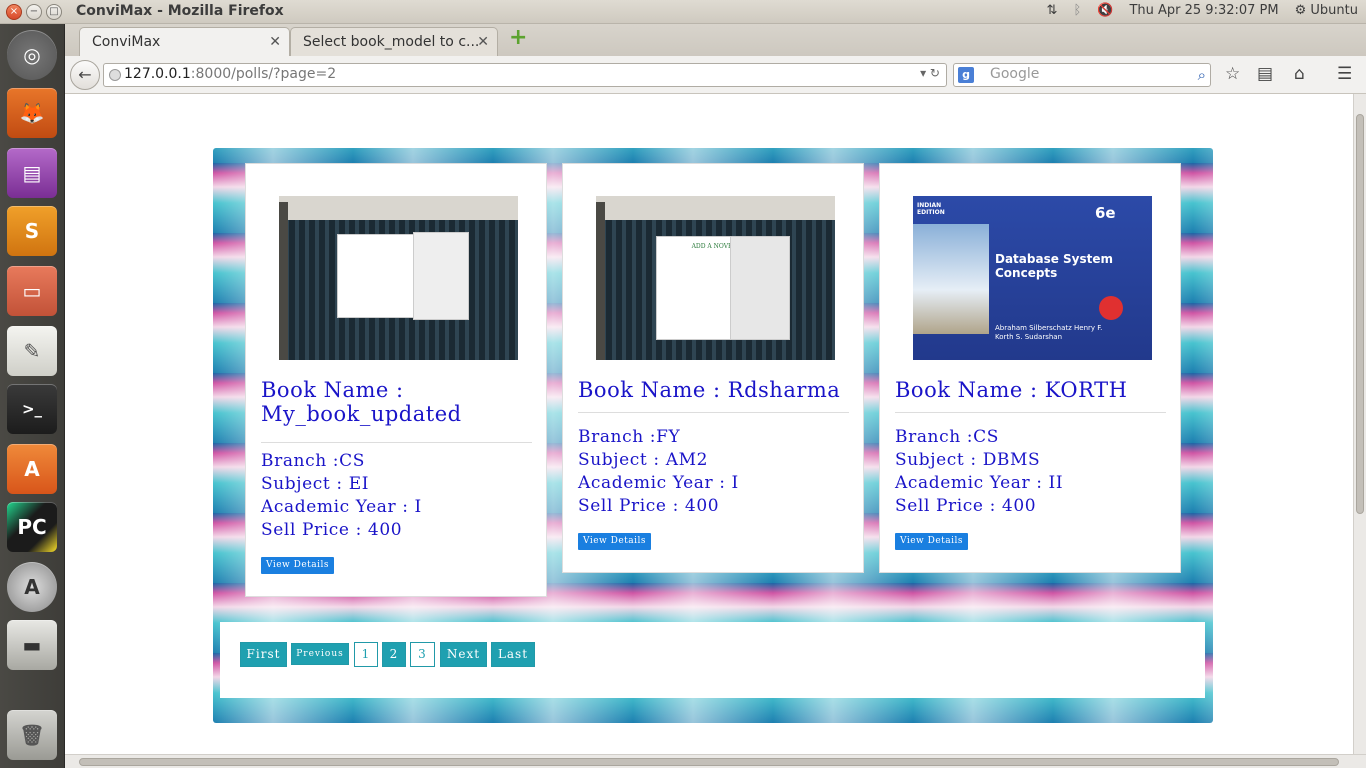 This screenshot has width=1366, height=768. Describe the element at coordinates (32, 409) in the screenshot. I see `terminal-icon: >_` at that location.